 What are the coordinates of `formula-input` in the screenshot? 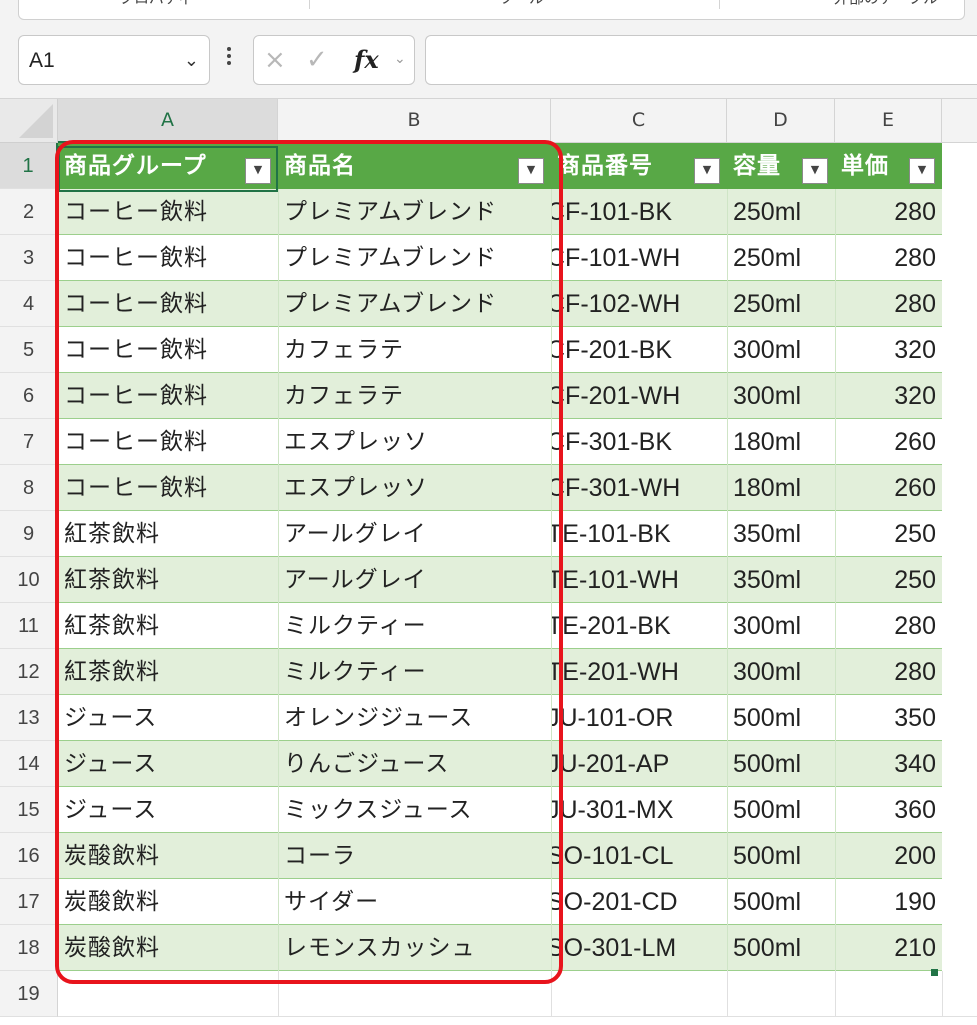 It's located at (701, 60).